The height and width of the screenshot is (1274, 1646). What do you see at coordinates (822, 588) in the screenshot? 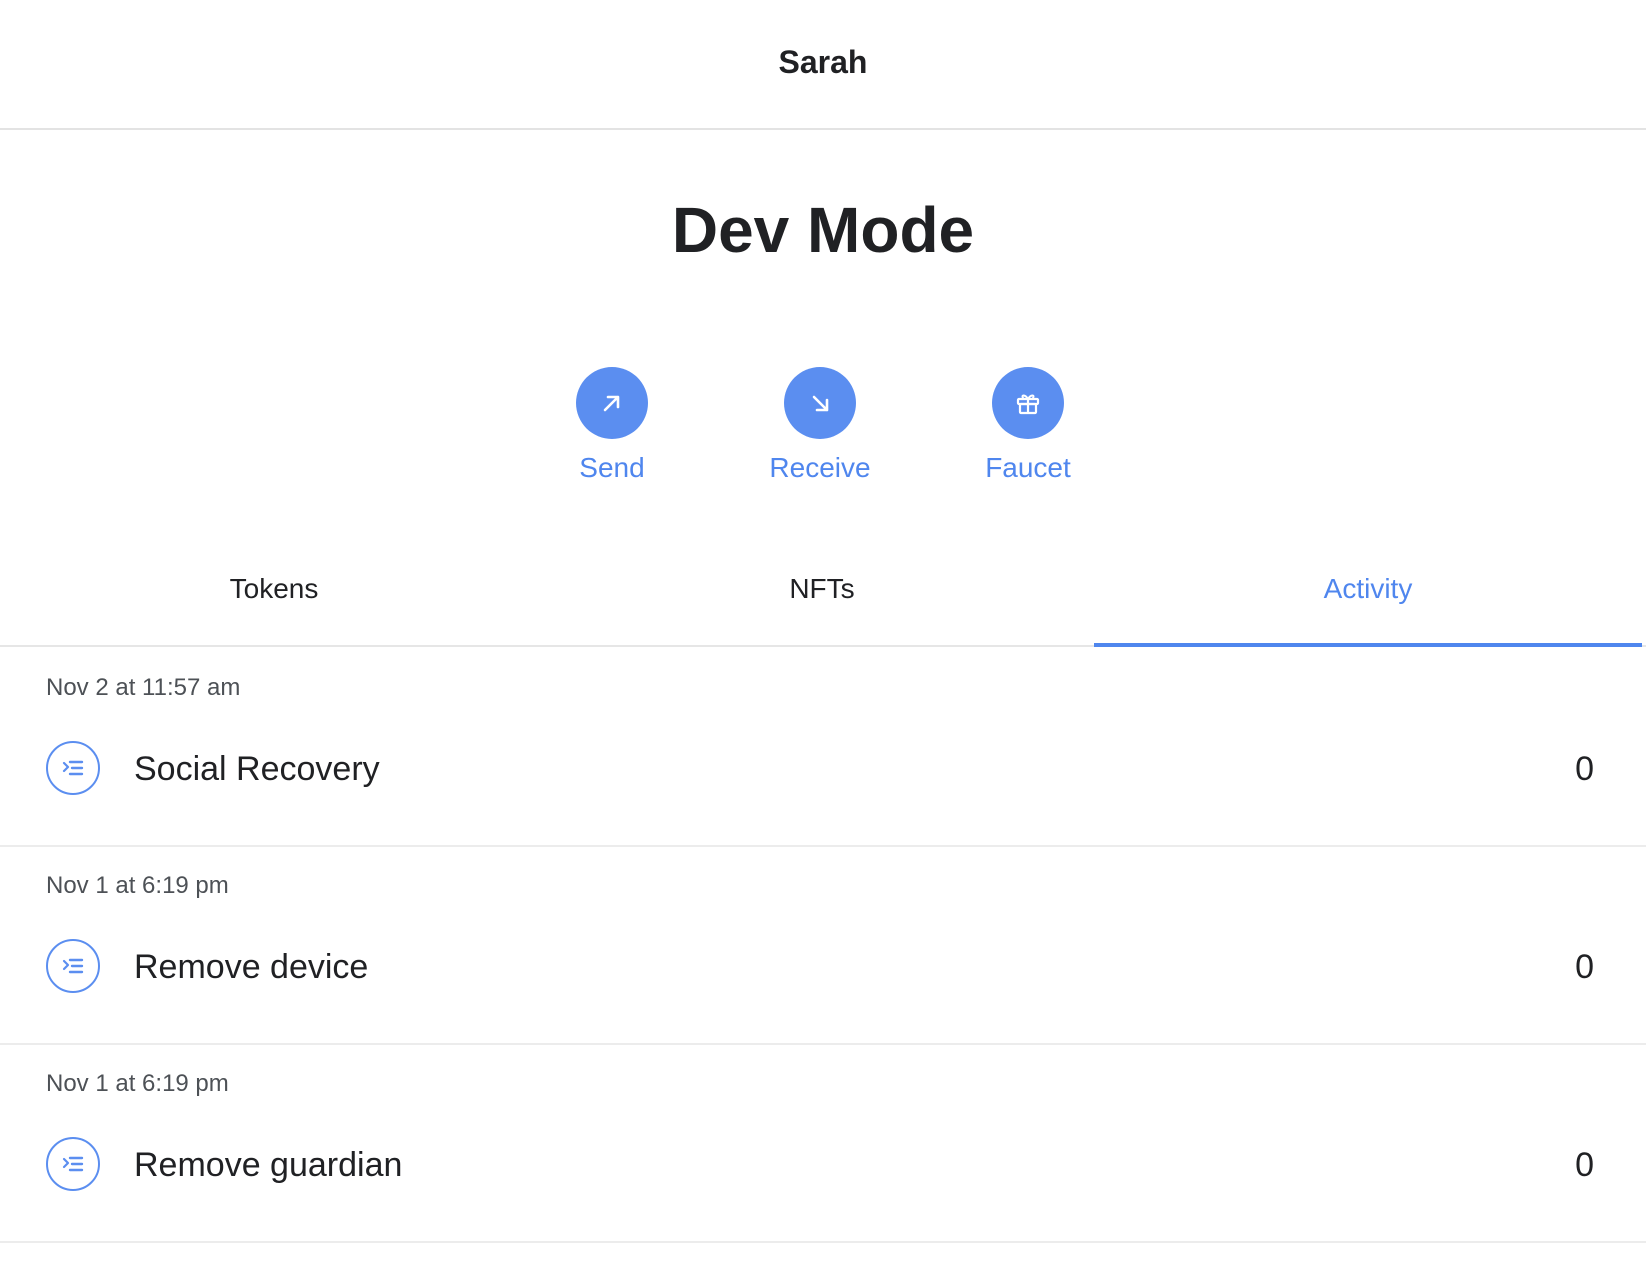
I see `tab-nfts-label: NFTs` at bounding box center [822, 588].